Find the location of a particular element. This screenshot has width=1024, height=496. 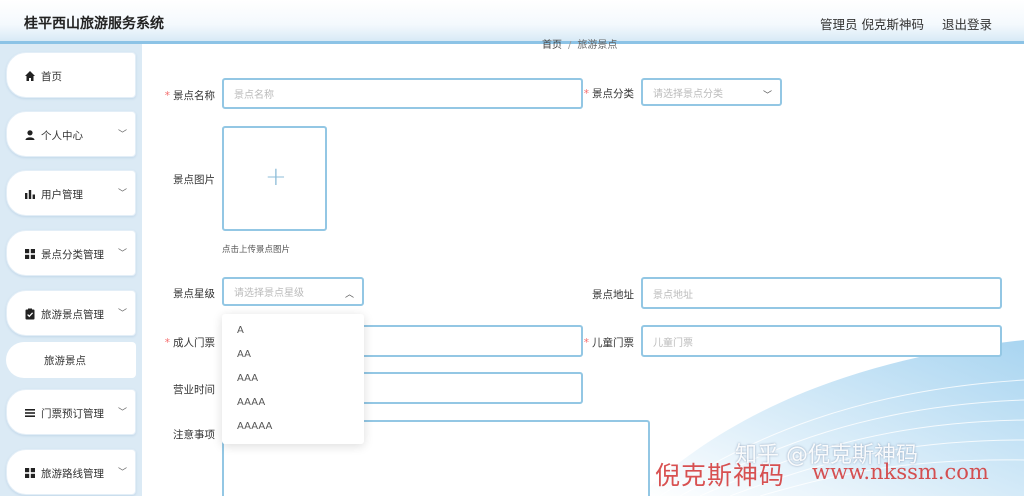

plus-icon: + is located at coordinates (276, 177).